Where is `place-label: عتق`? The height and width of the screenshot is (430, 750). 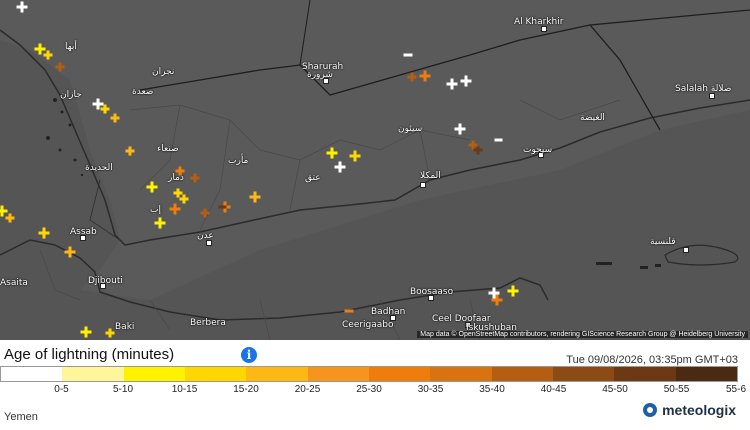 place-label: عتق is located at coordinates (313, 178).